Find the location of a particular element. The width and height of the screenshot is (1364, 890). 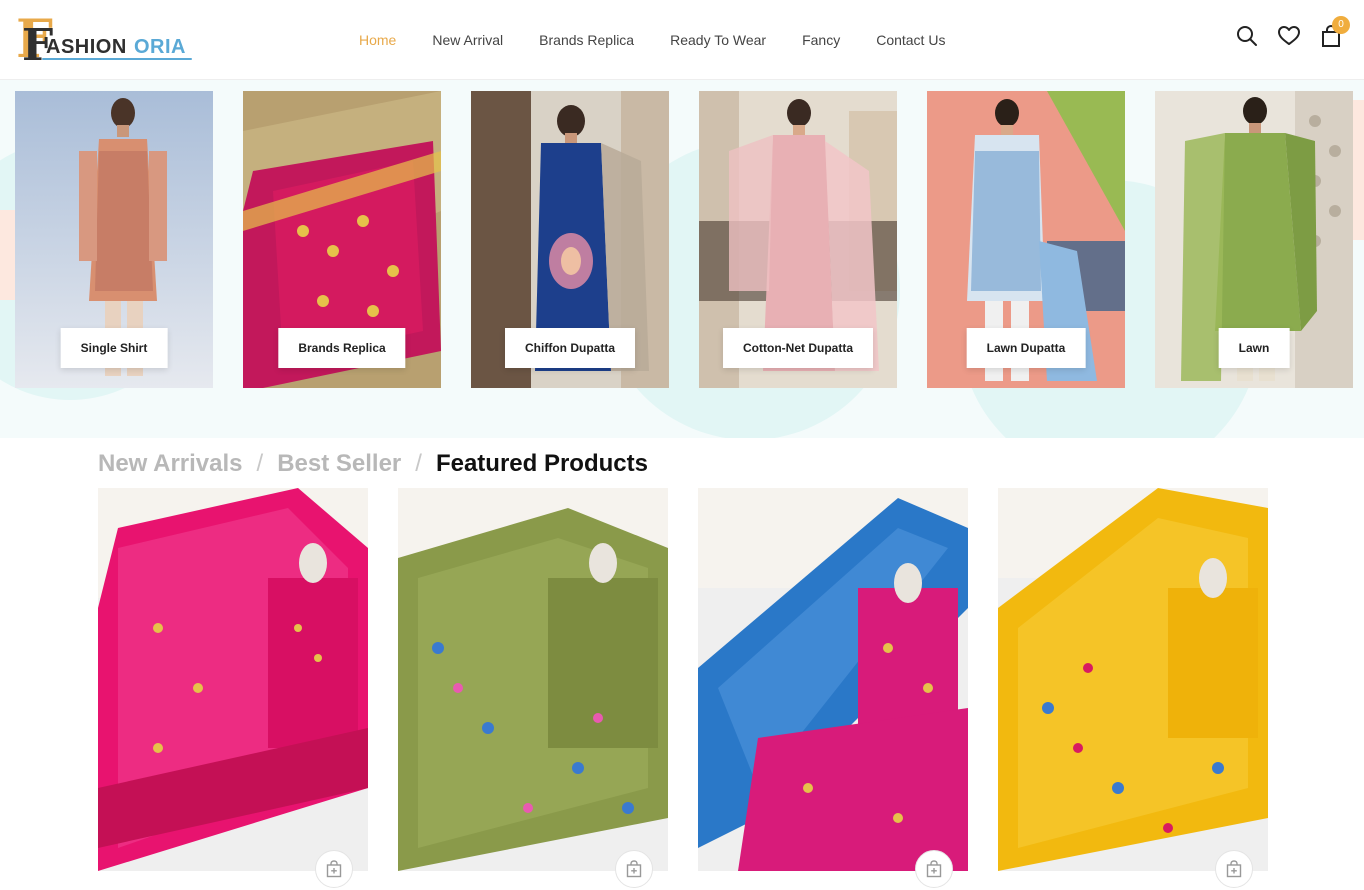

heart-icon is located at coordinates (1289, 36).